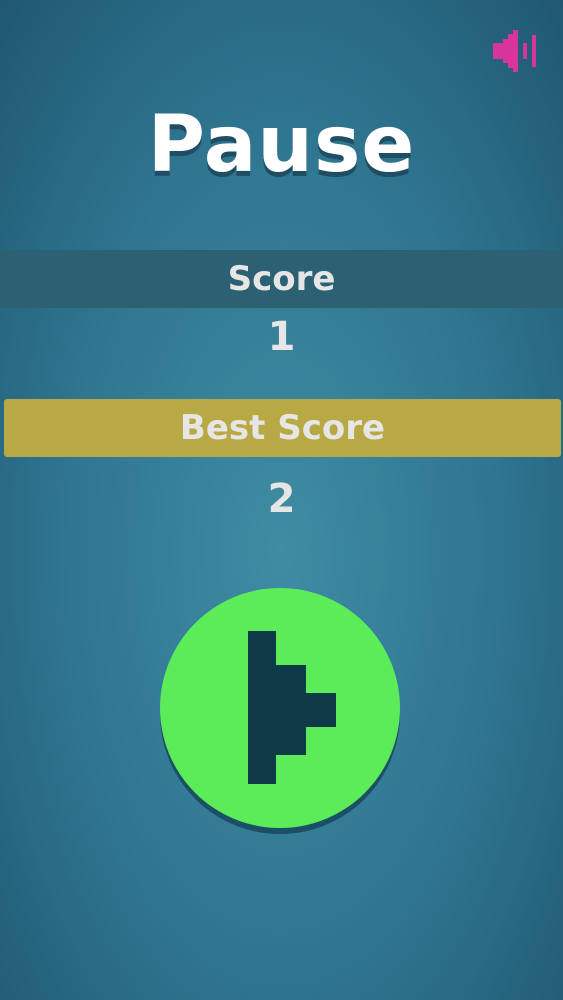 The image size is (563, 1000). I want to click on sound-toggle-button, so click(516, 51).